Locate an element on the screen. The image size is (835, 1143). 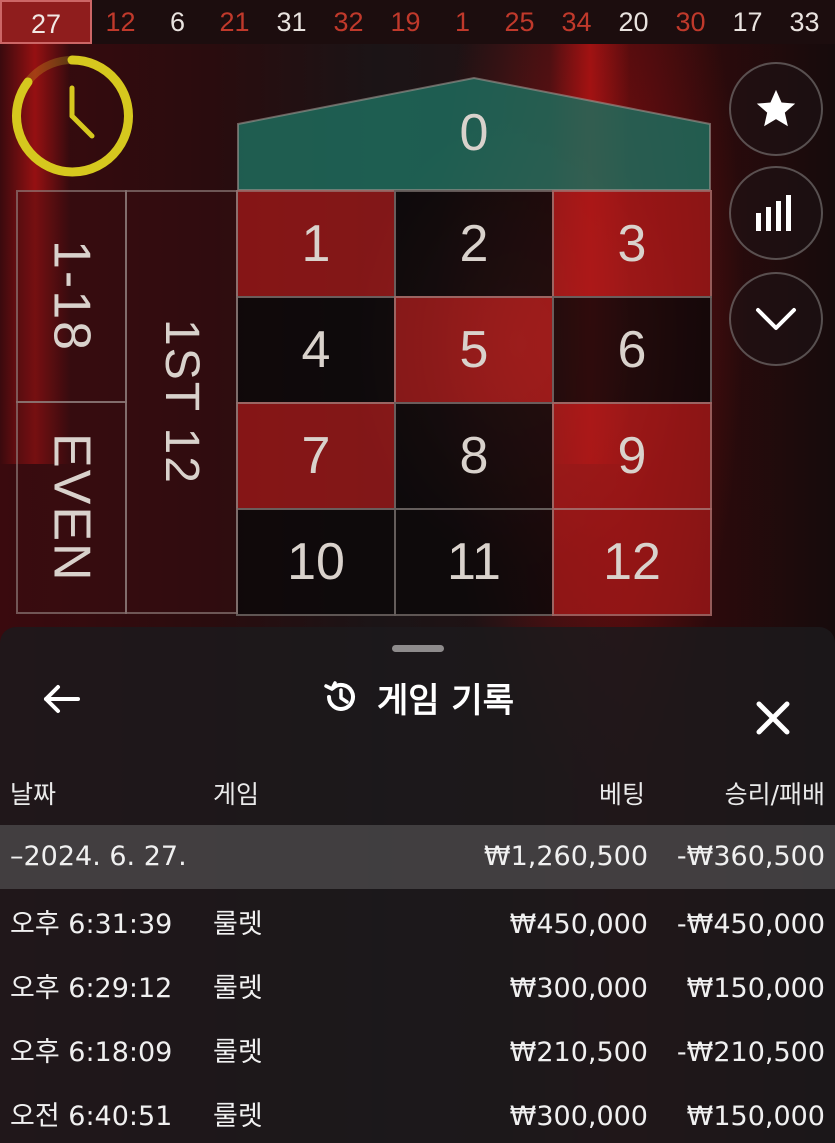
row-time: 오전 6:40:51 is located at coordinates (91, 1116).